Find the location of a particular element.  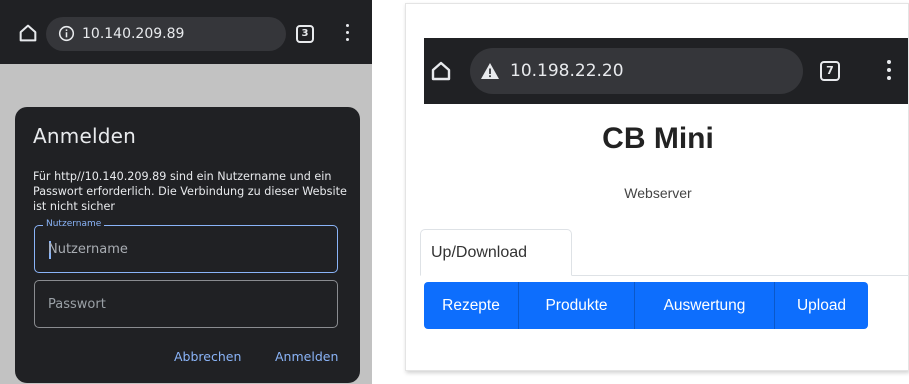

url-text: 10.198.22.20 is located at coordinates (567, 71).